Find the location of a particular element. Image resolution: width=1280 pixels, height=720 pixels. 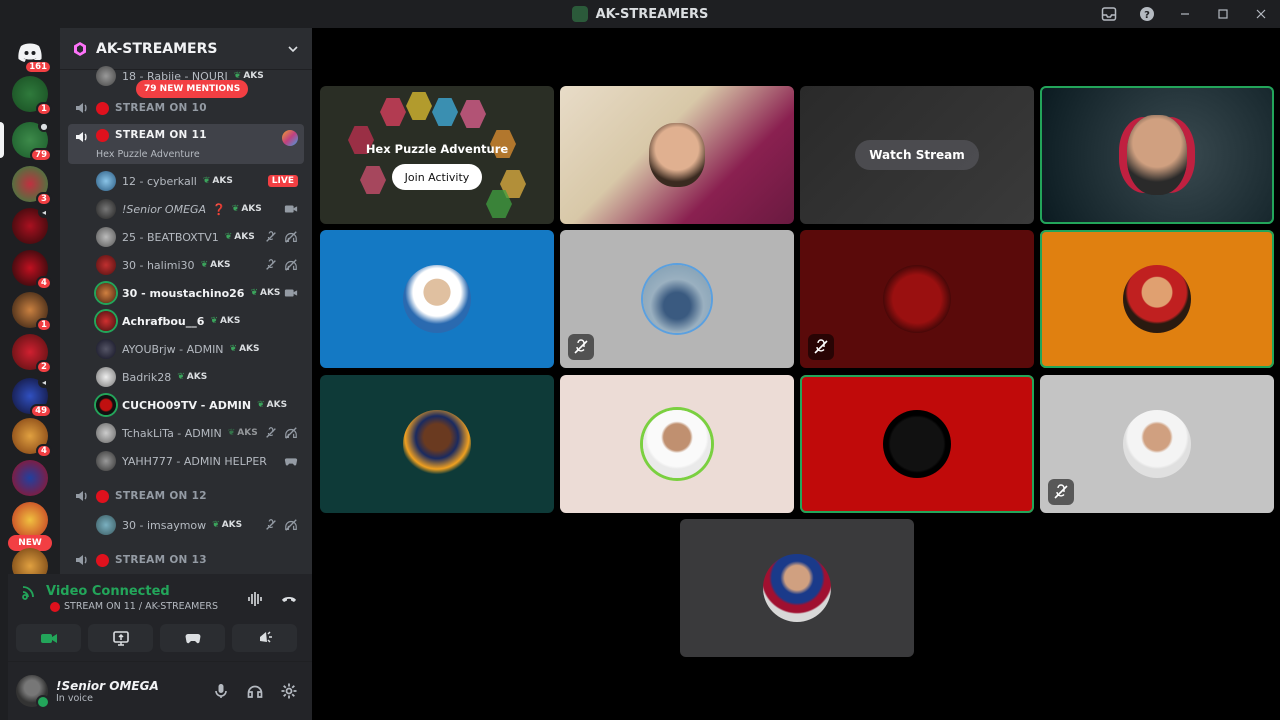

voice-status-subtitle: STREAM ON 11 / AK-STREAMERS is located at coordinates (134, 606).